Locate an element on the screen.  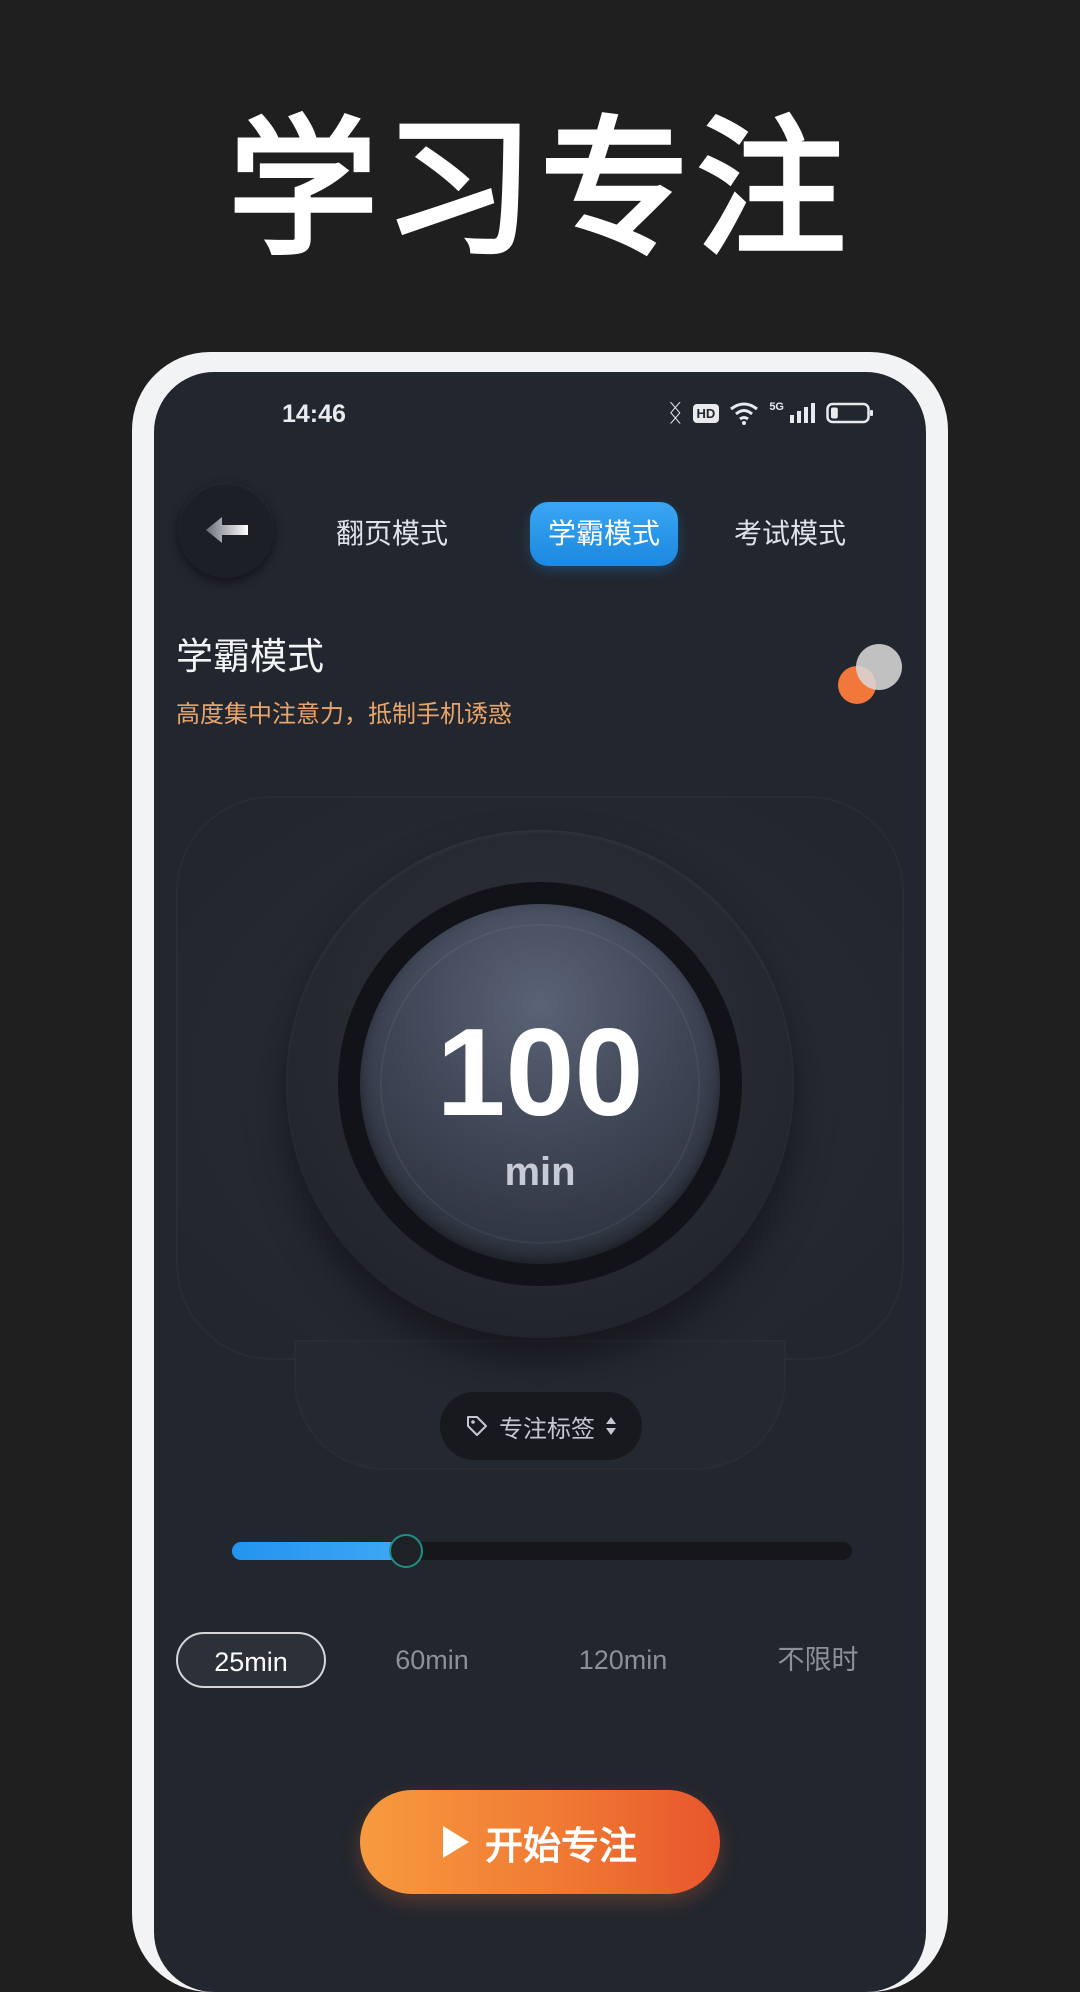
theme-toggle is located at coordinates (878, 674).